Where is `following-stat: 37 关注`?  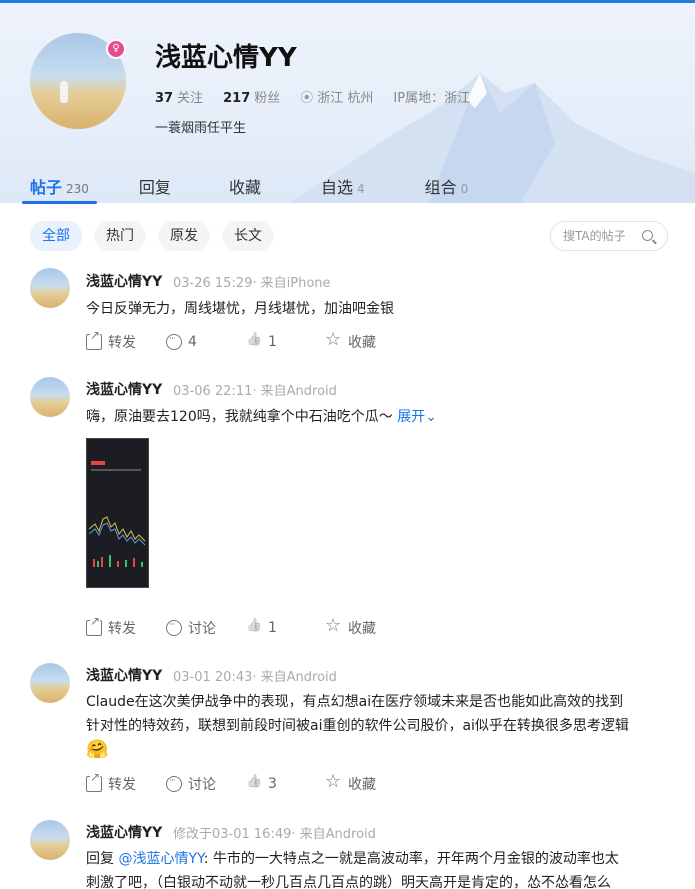 following-stat: 37 关注 is located at coordinates (179, 96).